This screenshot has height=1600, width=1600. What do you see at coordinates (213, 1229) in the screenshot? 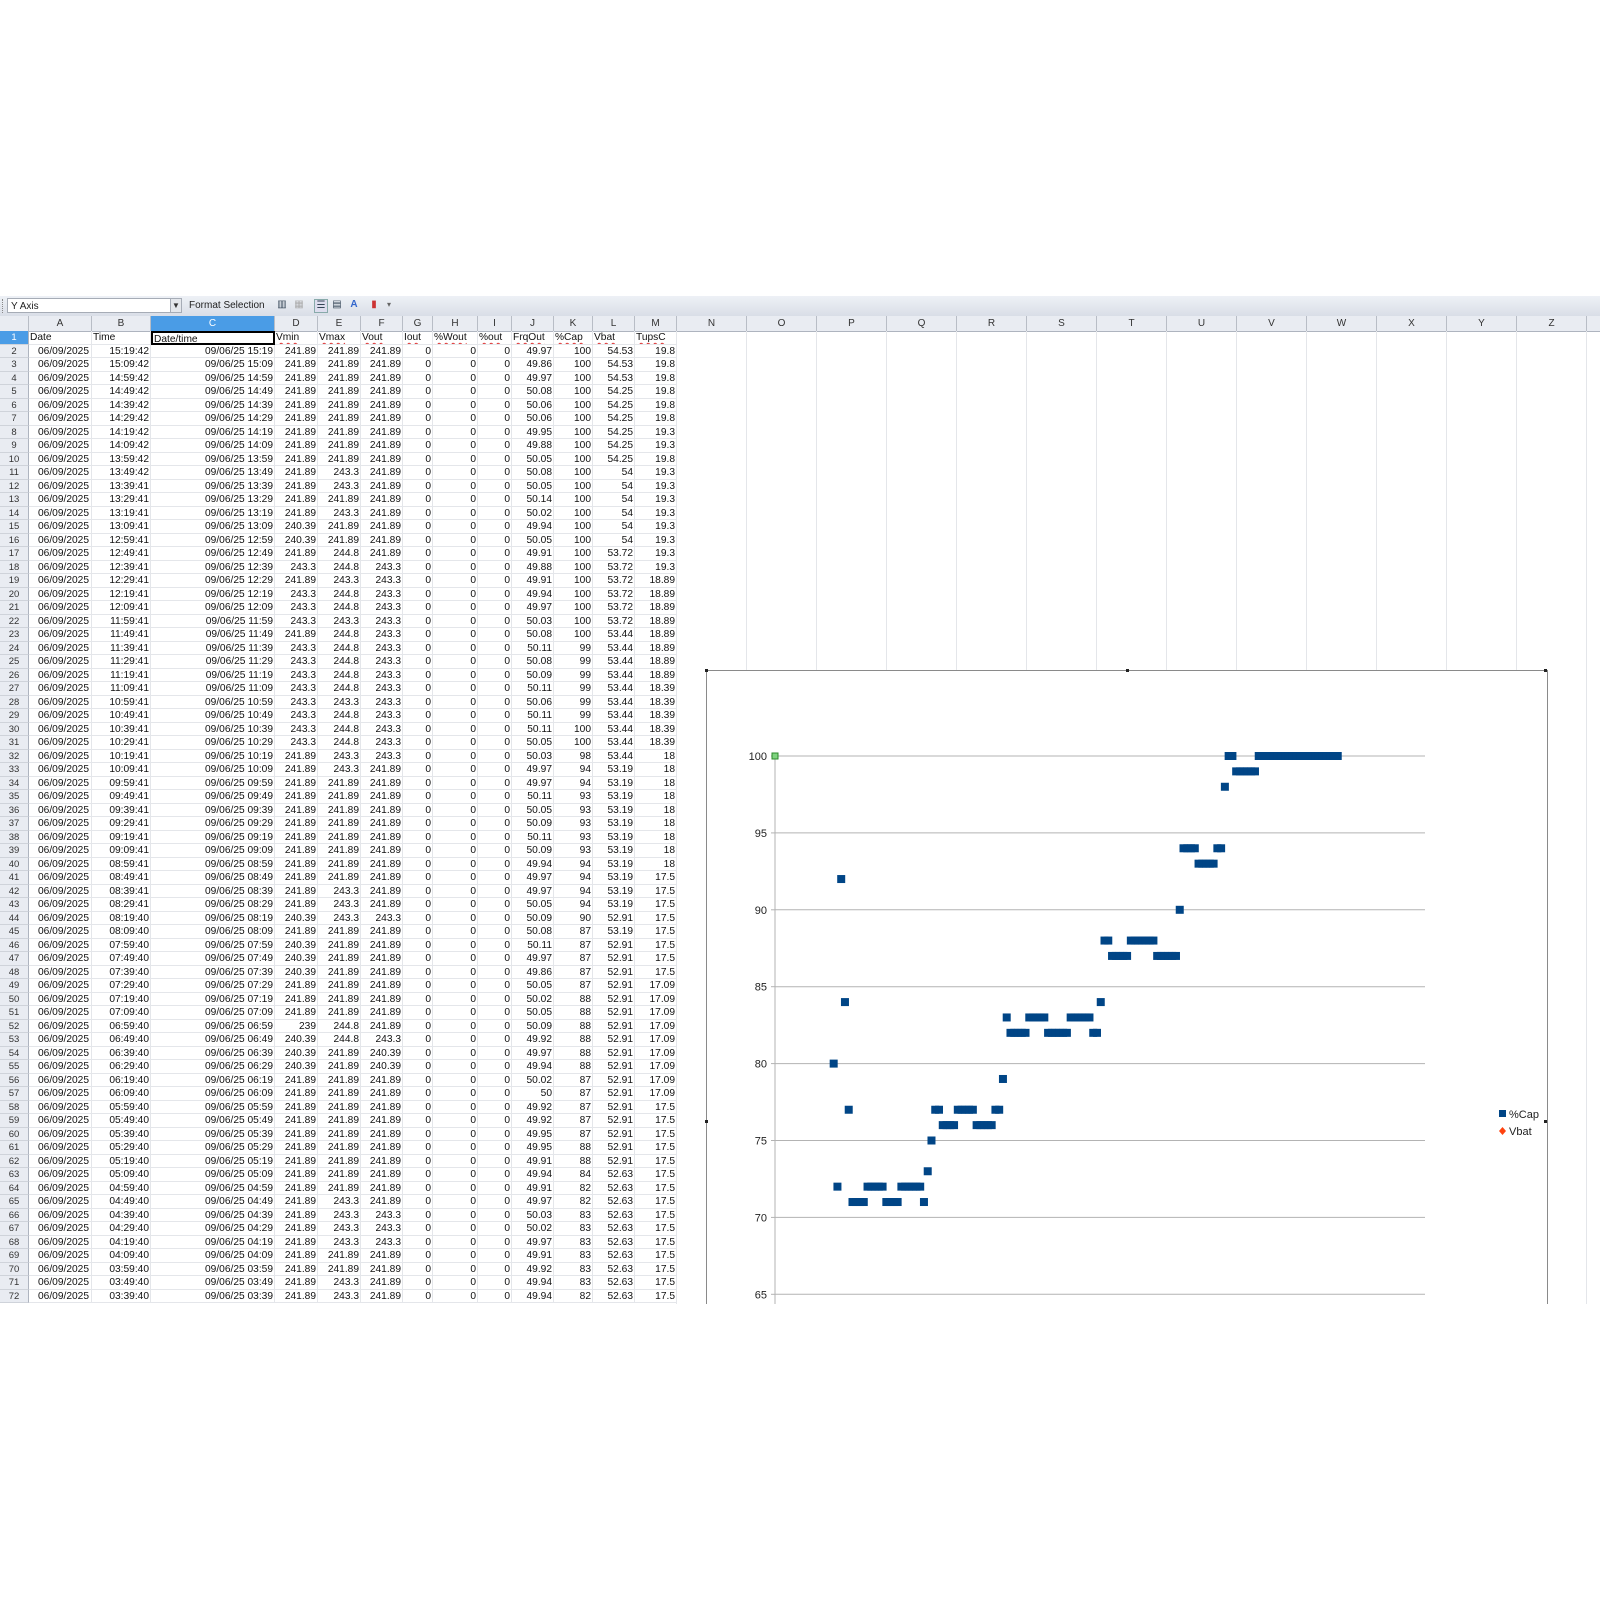
I see `table-cell: 09/06/25 04:29` at bounding box center [213, 1229].